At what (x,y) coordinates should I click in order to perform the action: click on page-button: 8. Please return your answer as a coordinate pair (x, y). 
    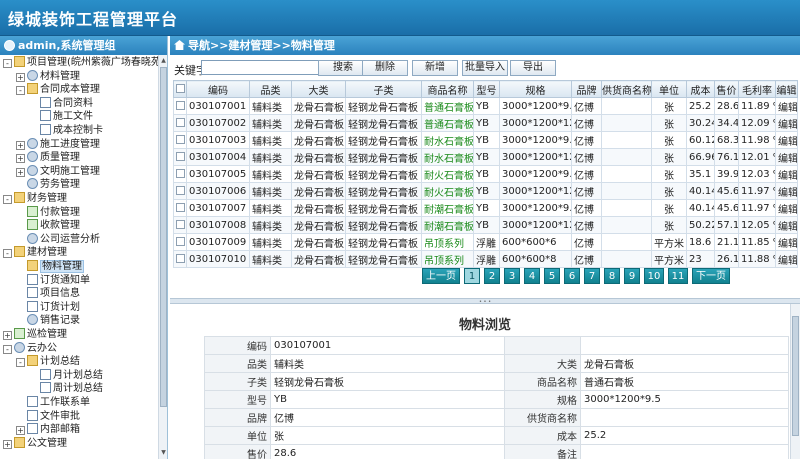
    Looking at the image, I should click on (612, 276).